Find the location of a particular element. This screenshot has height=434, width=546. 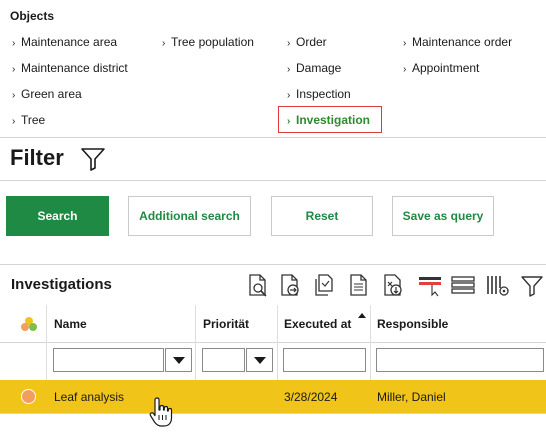

document-import-icon is located at coordinates (393, 285).